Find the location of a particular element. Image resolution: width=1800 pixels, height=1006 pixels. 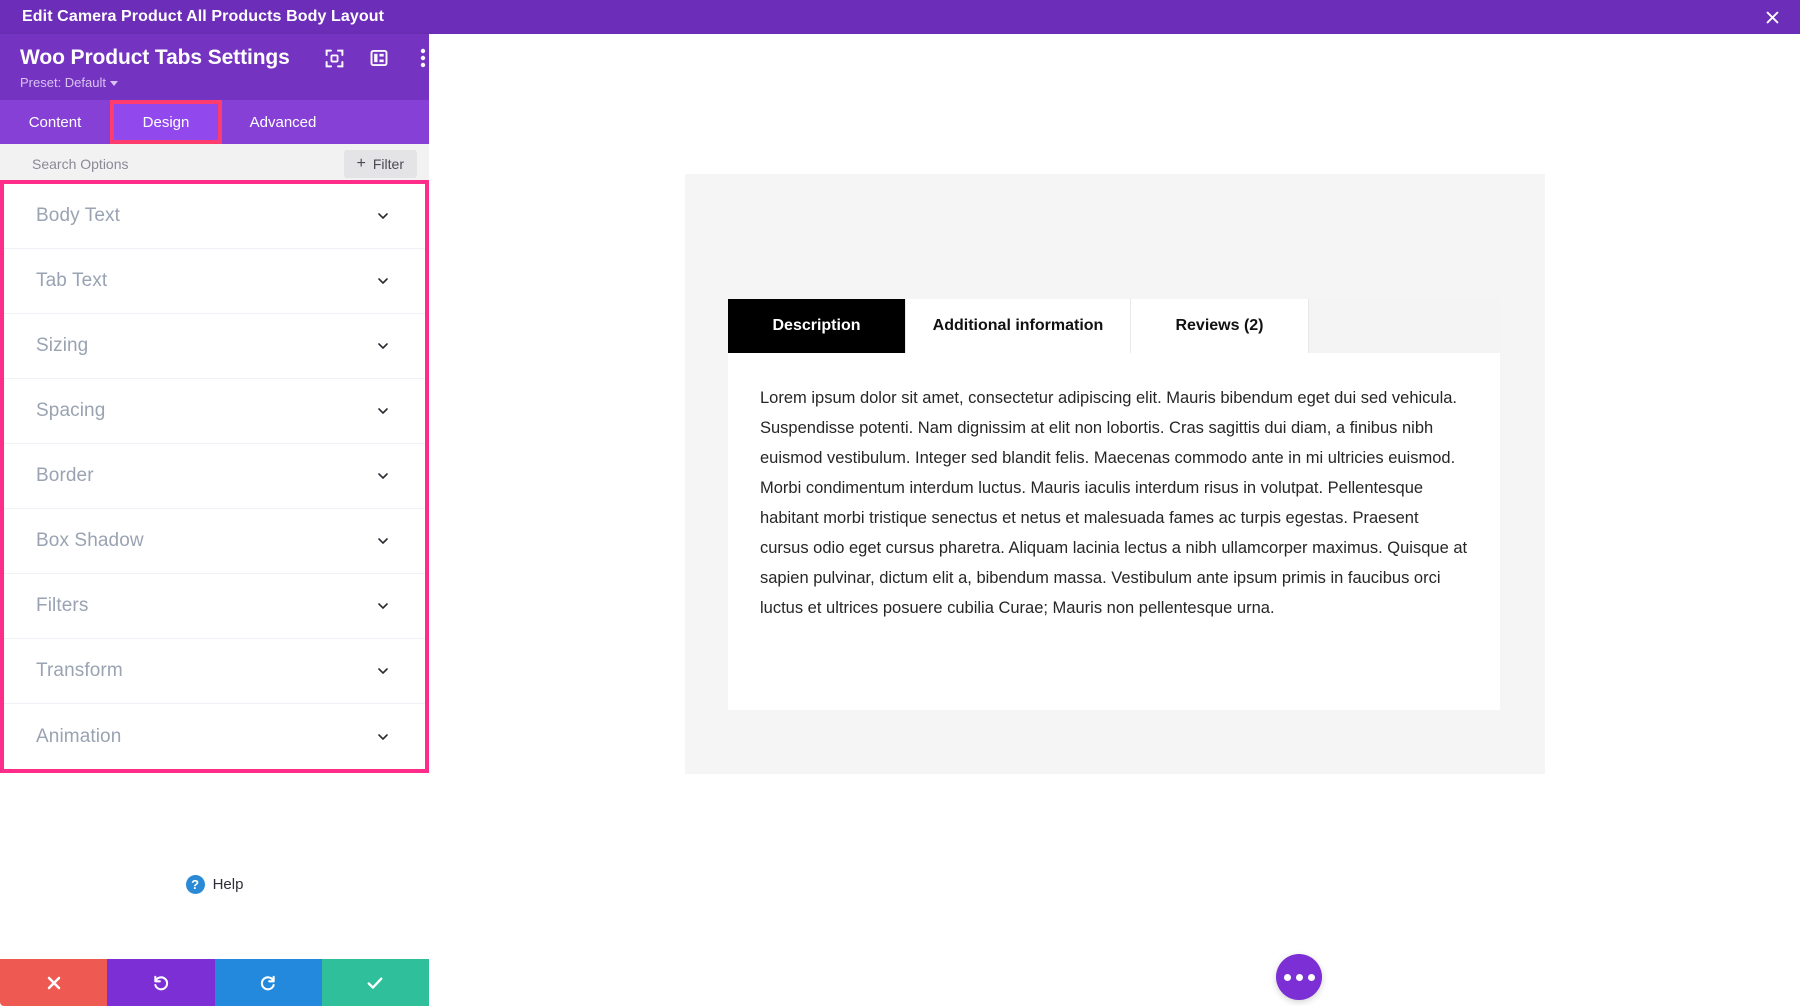

preset-selector: Preset: Default is located at coordinates (214, 80).